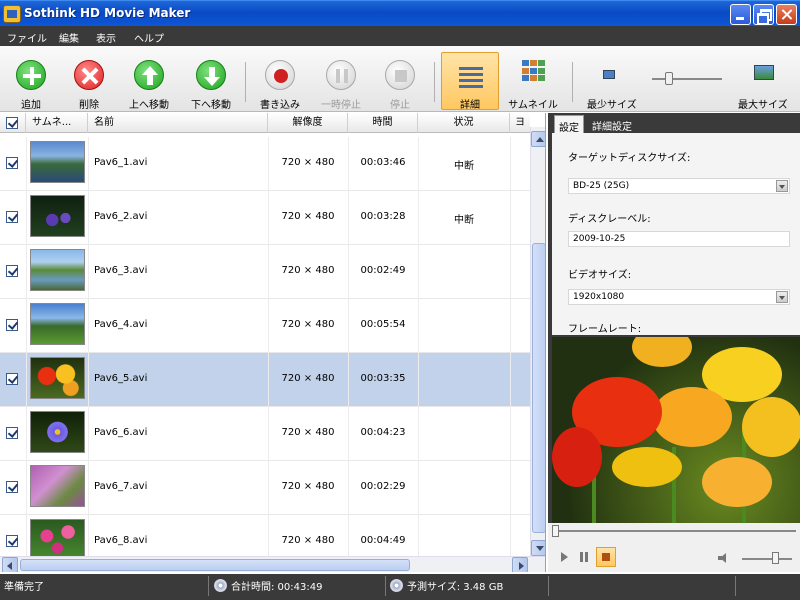 This screenshot has height=600, width=800. I want to click on restore-button, so click(763, 14).